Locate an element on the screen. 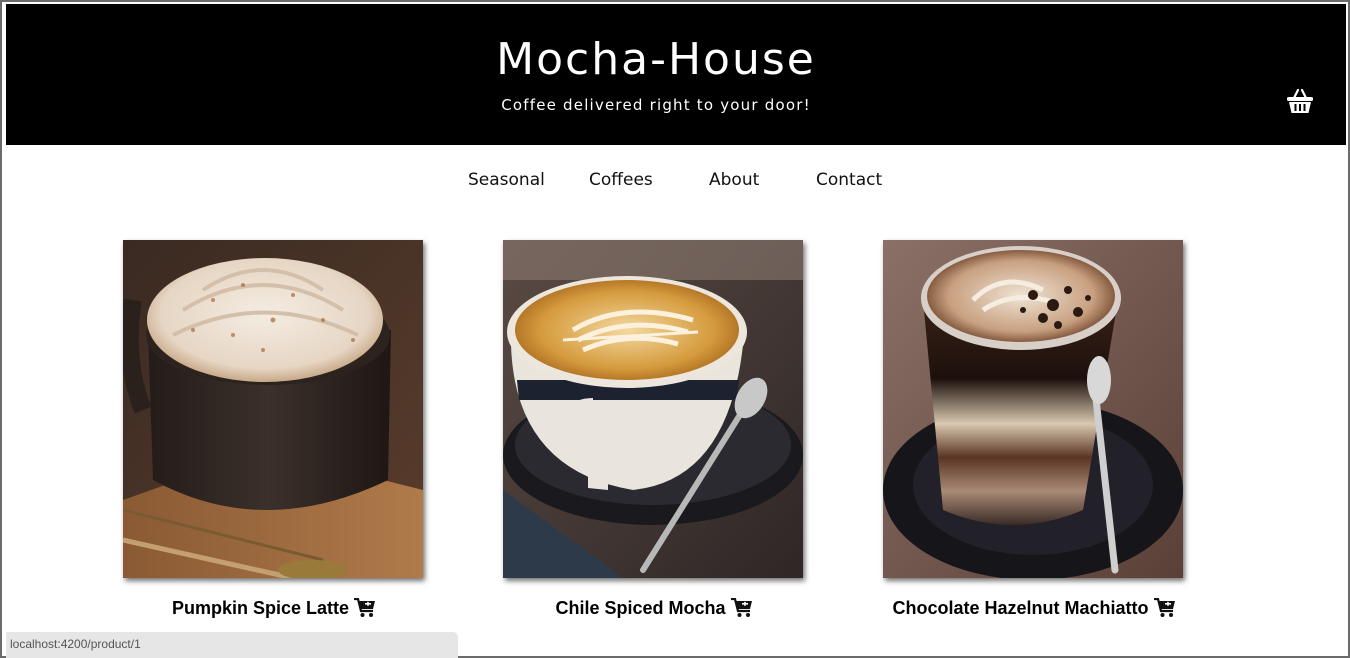 The image size is (1350, 658). status-bar-url: localhost:4200/product/1 is located at coordinates (232, 645).